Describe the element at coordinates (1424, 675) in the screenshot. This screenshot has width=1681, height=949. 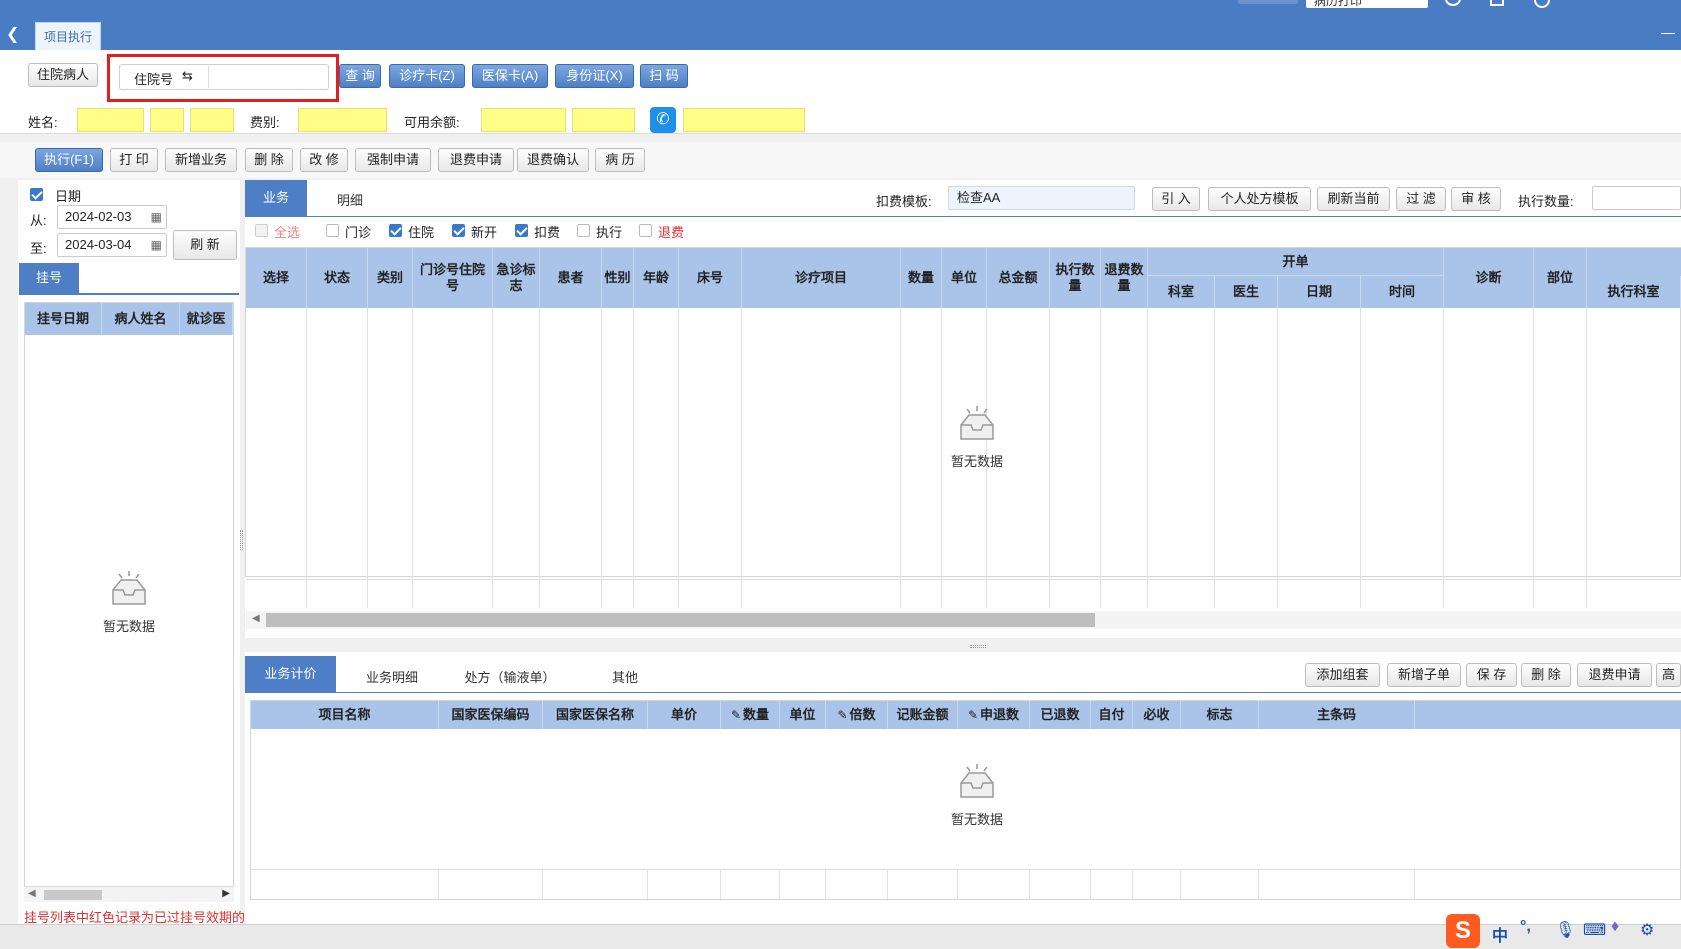
I see `add-sub-order-button: 新增子单` at that location.